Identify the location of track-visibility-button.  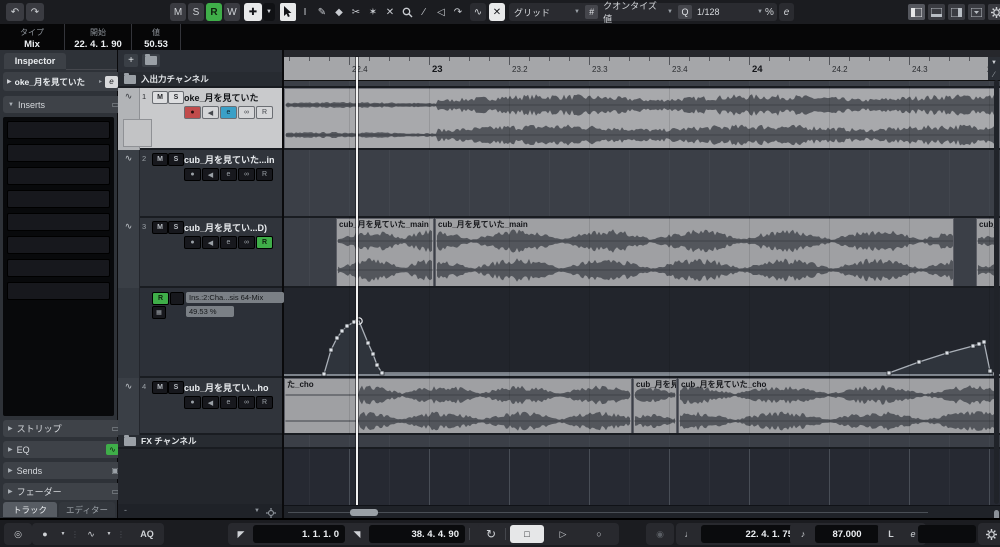
(151, 60).